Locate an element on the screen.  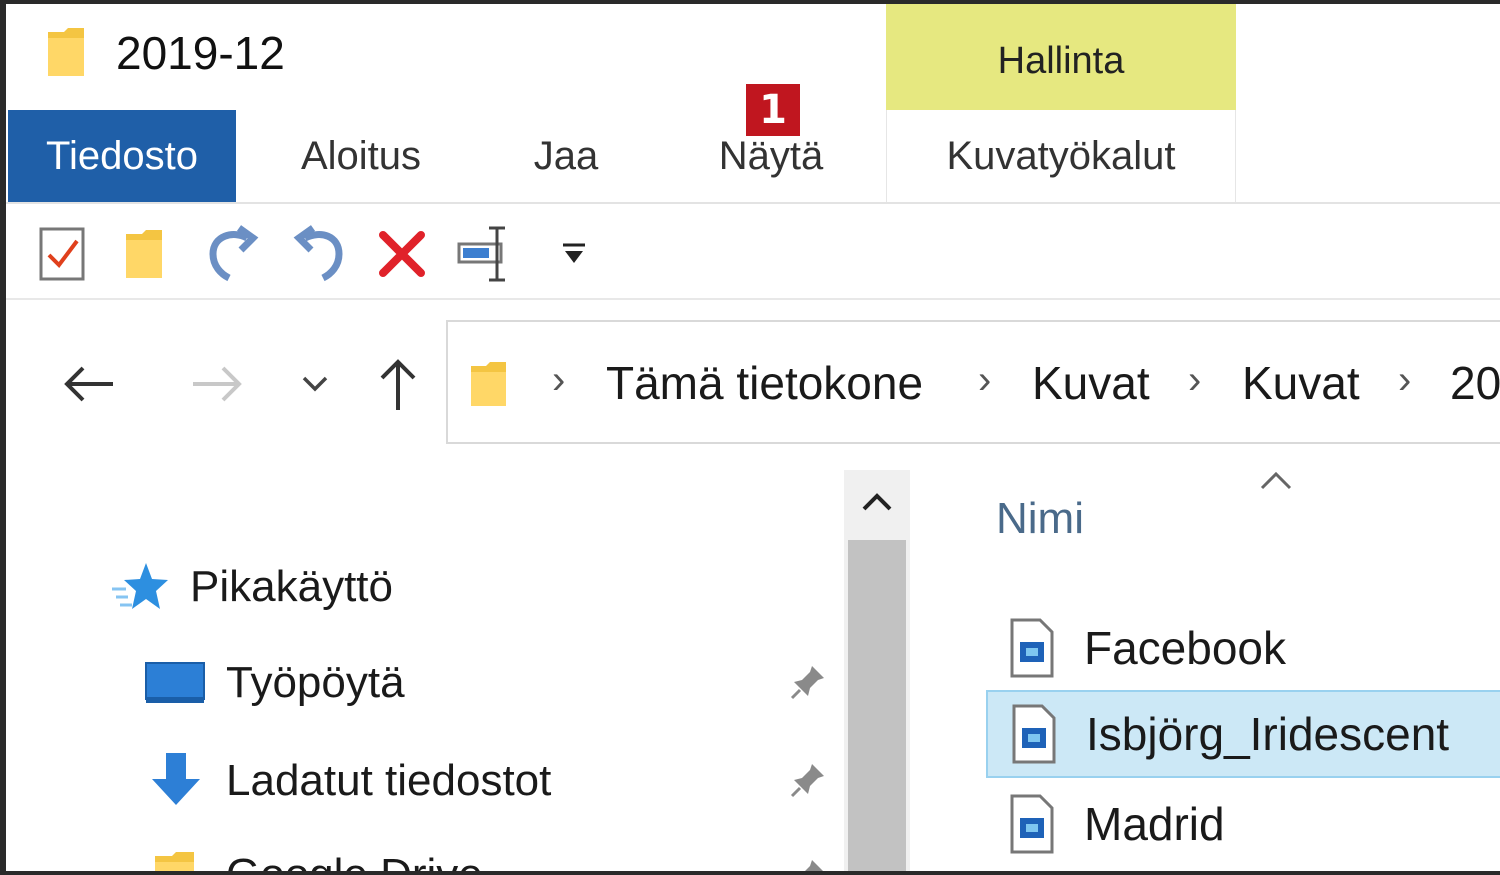
desktop-icon is located at coordinates (175, 682).